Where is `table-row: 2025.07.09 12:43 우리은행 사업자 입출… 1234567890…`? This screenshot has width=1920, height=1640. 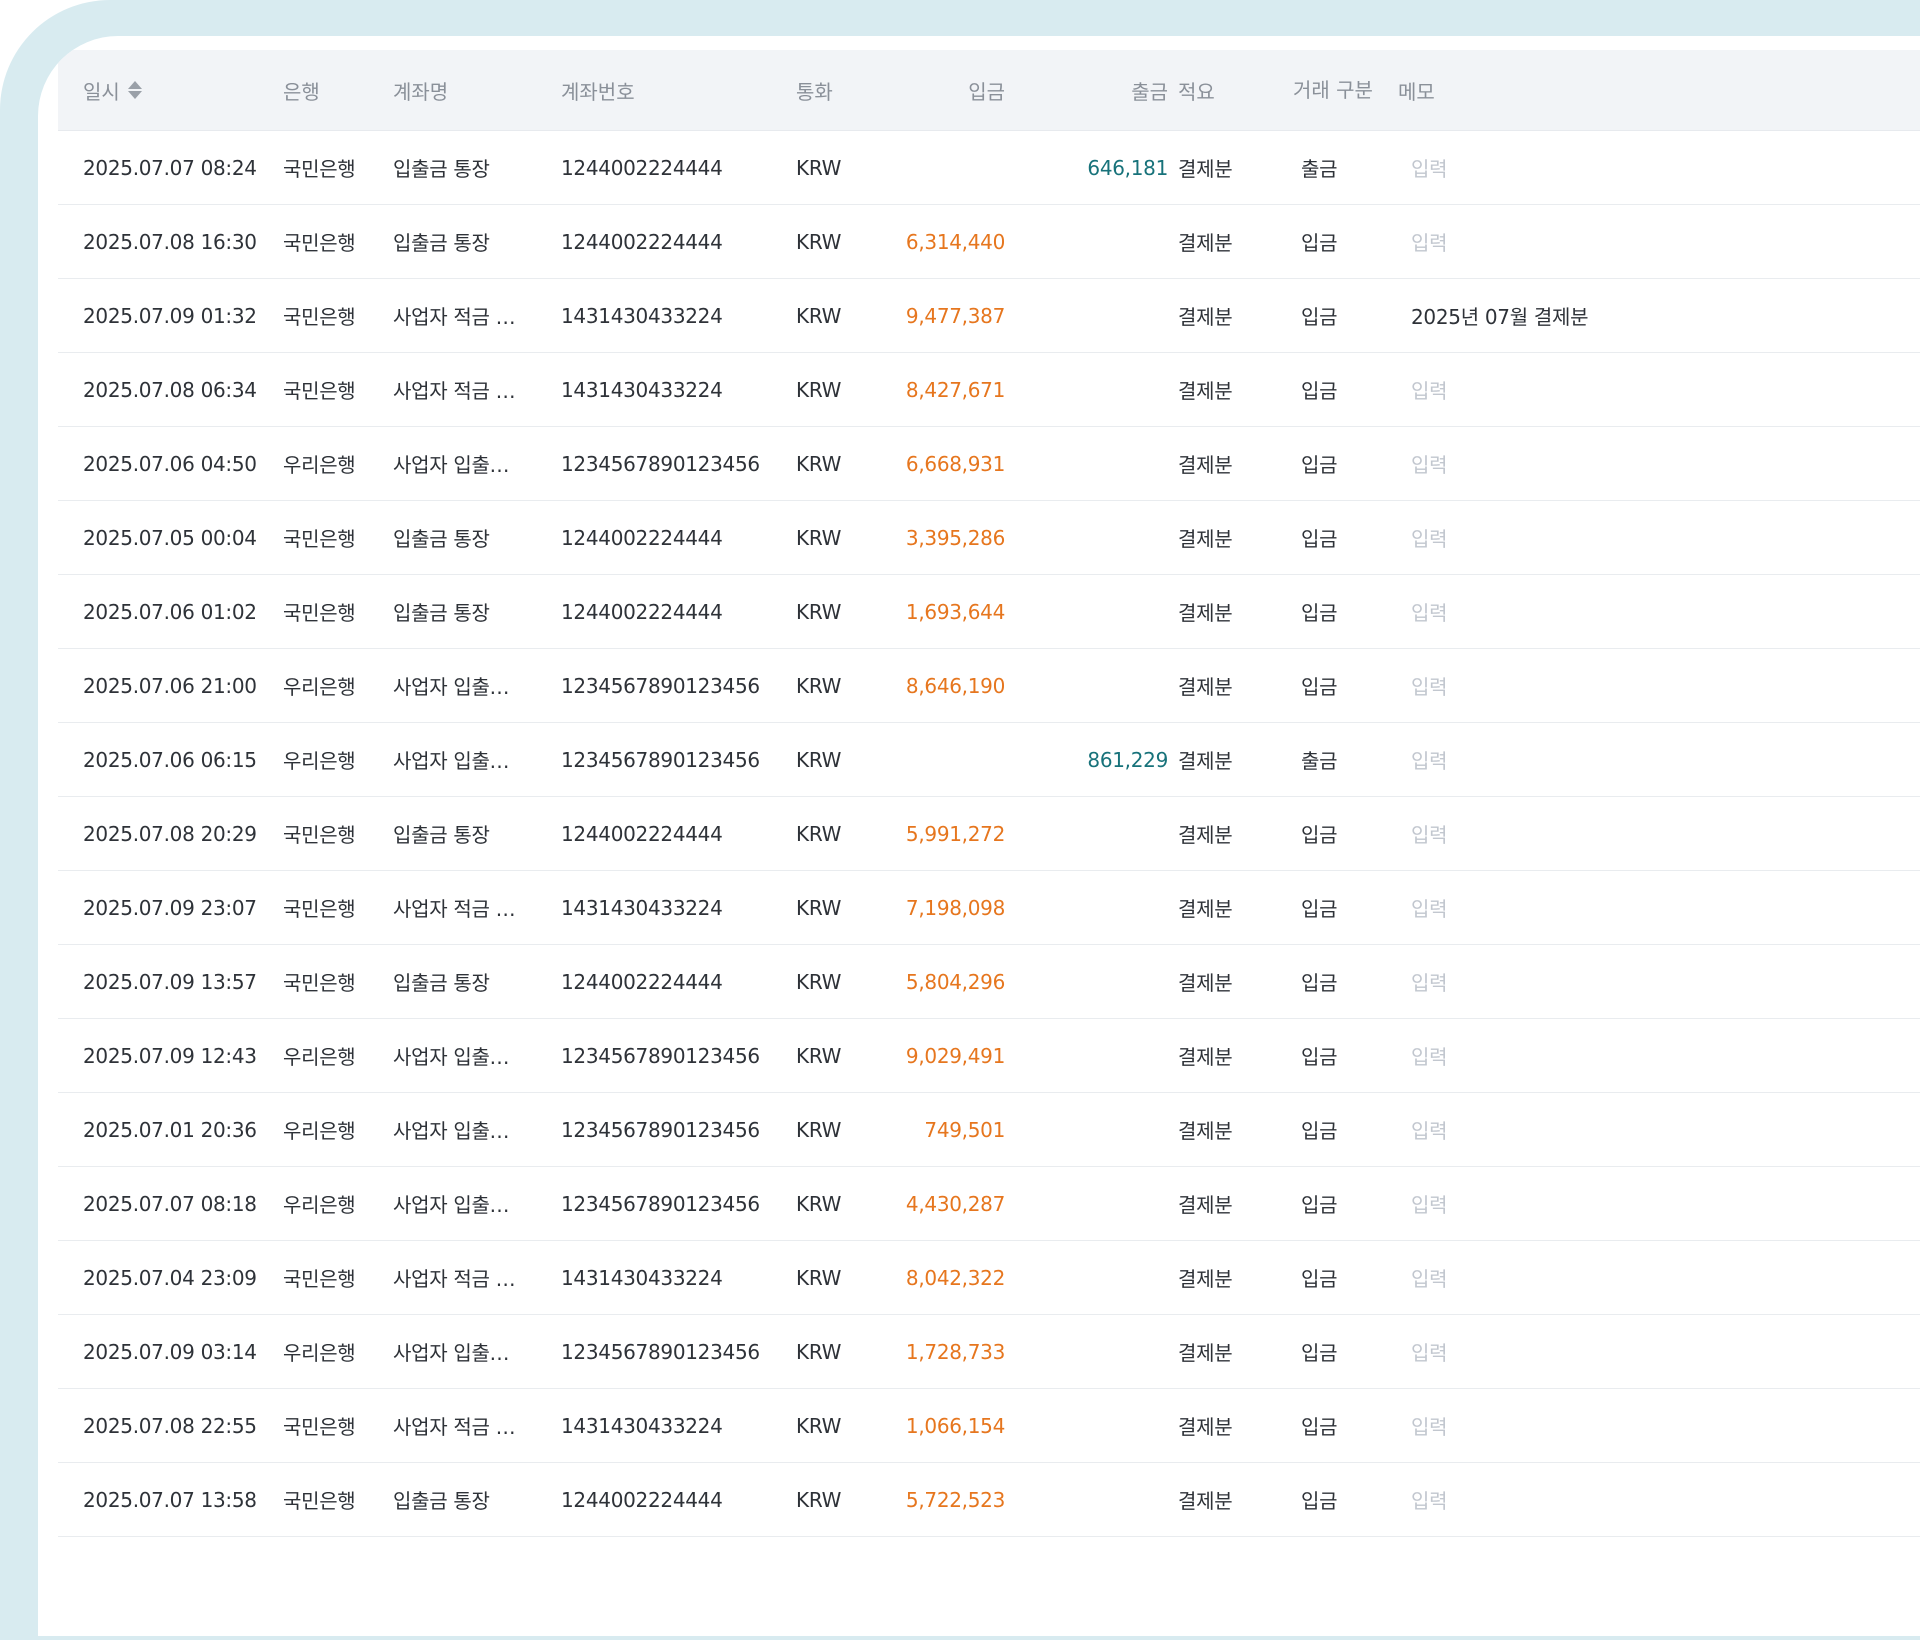
table-row: 2025.07.09 12:43 우리은행 사업자 입출… 1234567890… is located at coordinates (989, 1056).